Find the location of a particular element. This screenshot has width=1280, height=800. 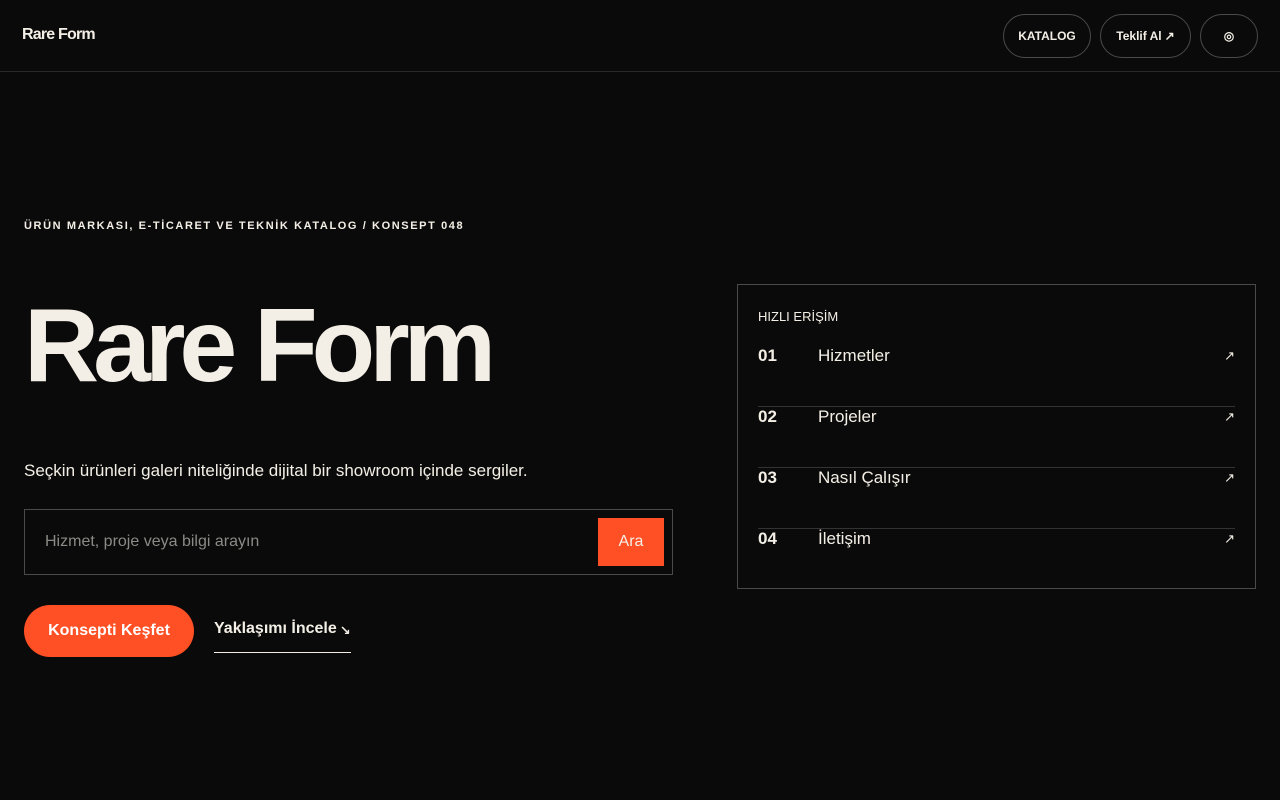

quote-button-label: Teklif Al is located at coordinates (1139, 36).